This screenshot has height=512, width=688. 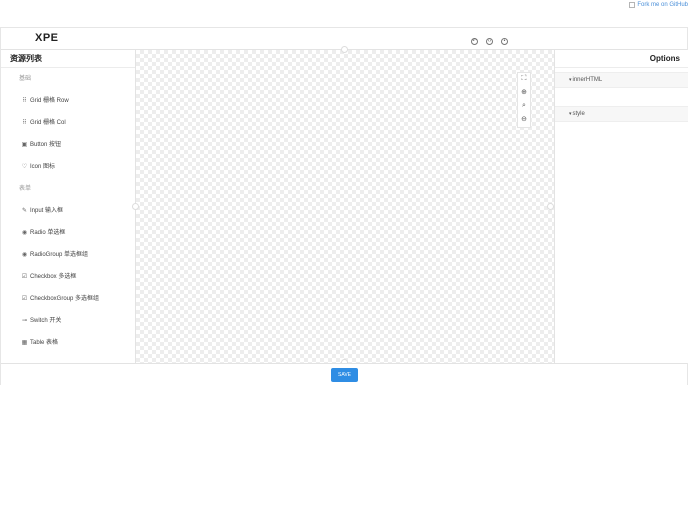 I want to click on broken-image-icon, so click(x=632, y=5).